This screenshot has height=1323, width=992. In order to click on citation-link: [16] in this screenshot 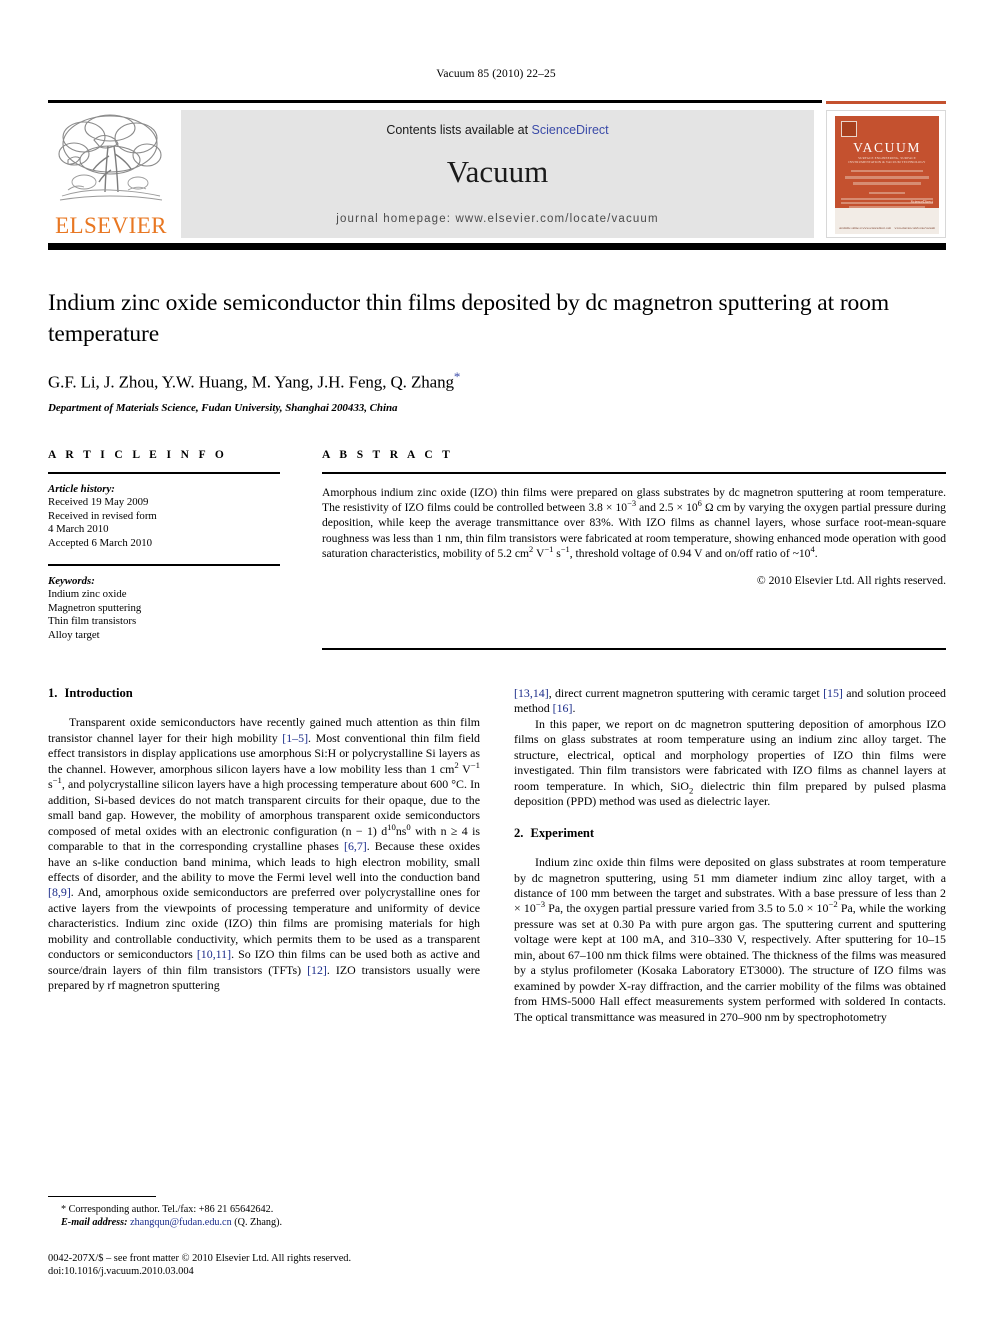, I will do `click(563, 708)`.